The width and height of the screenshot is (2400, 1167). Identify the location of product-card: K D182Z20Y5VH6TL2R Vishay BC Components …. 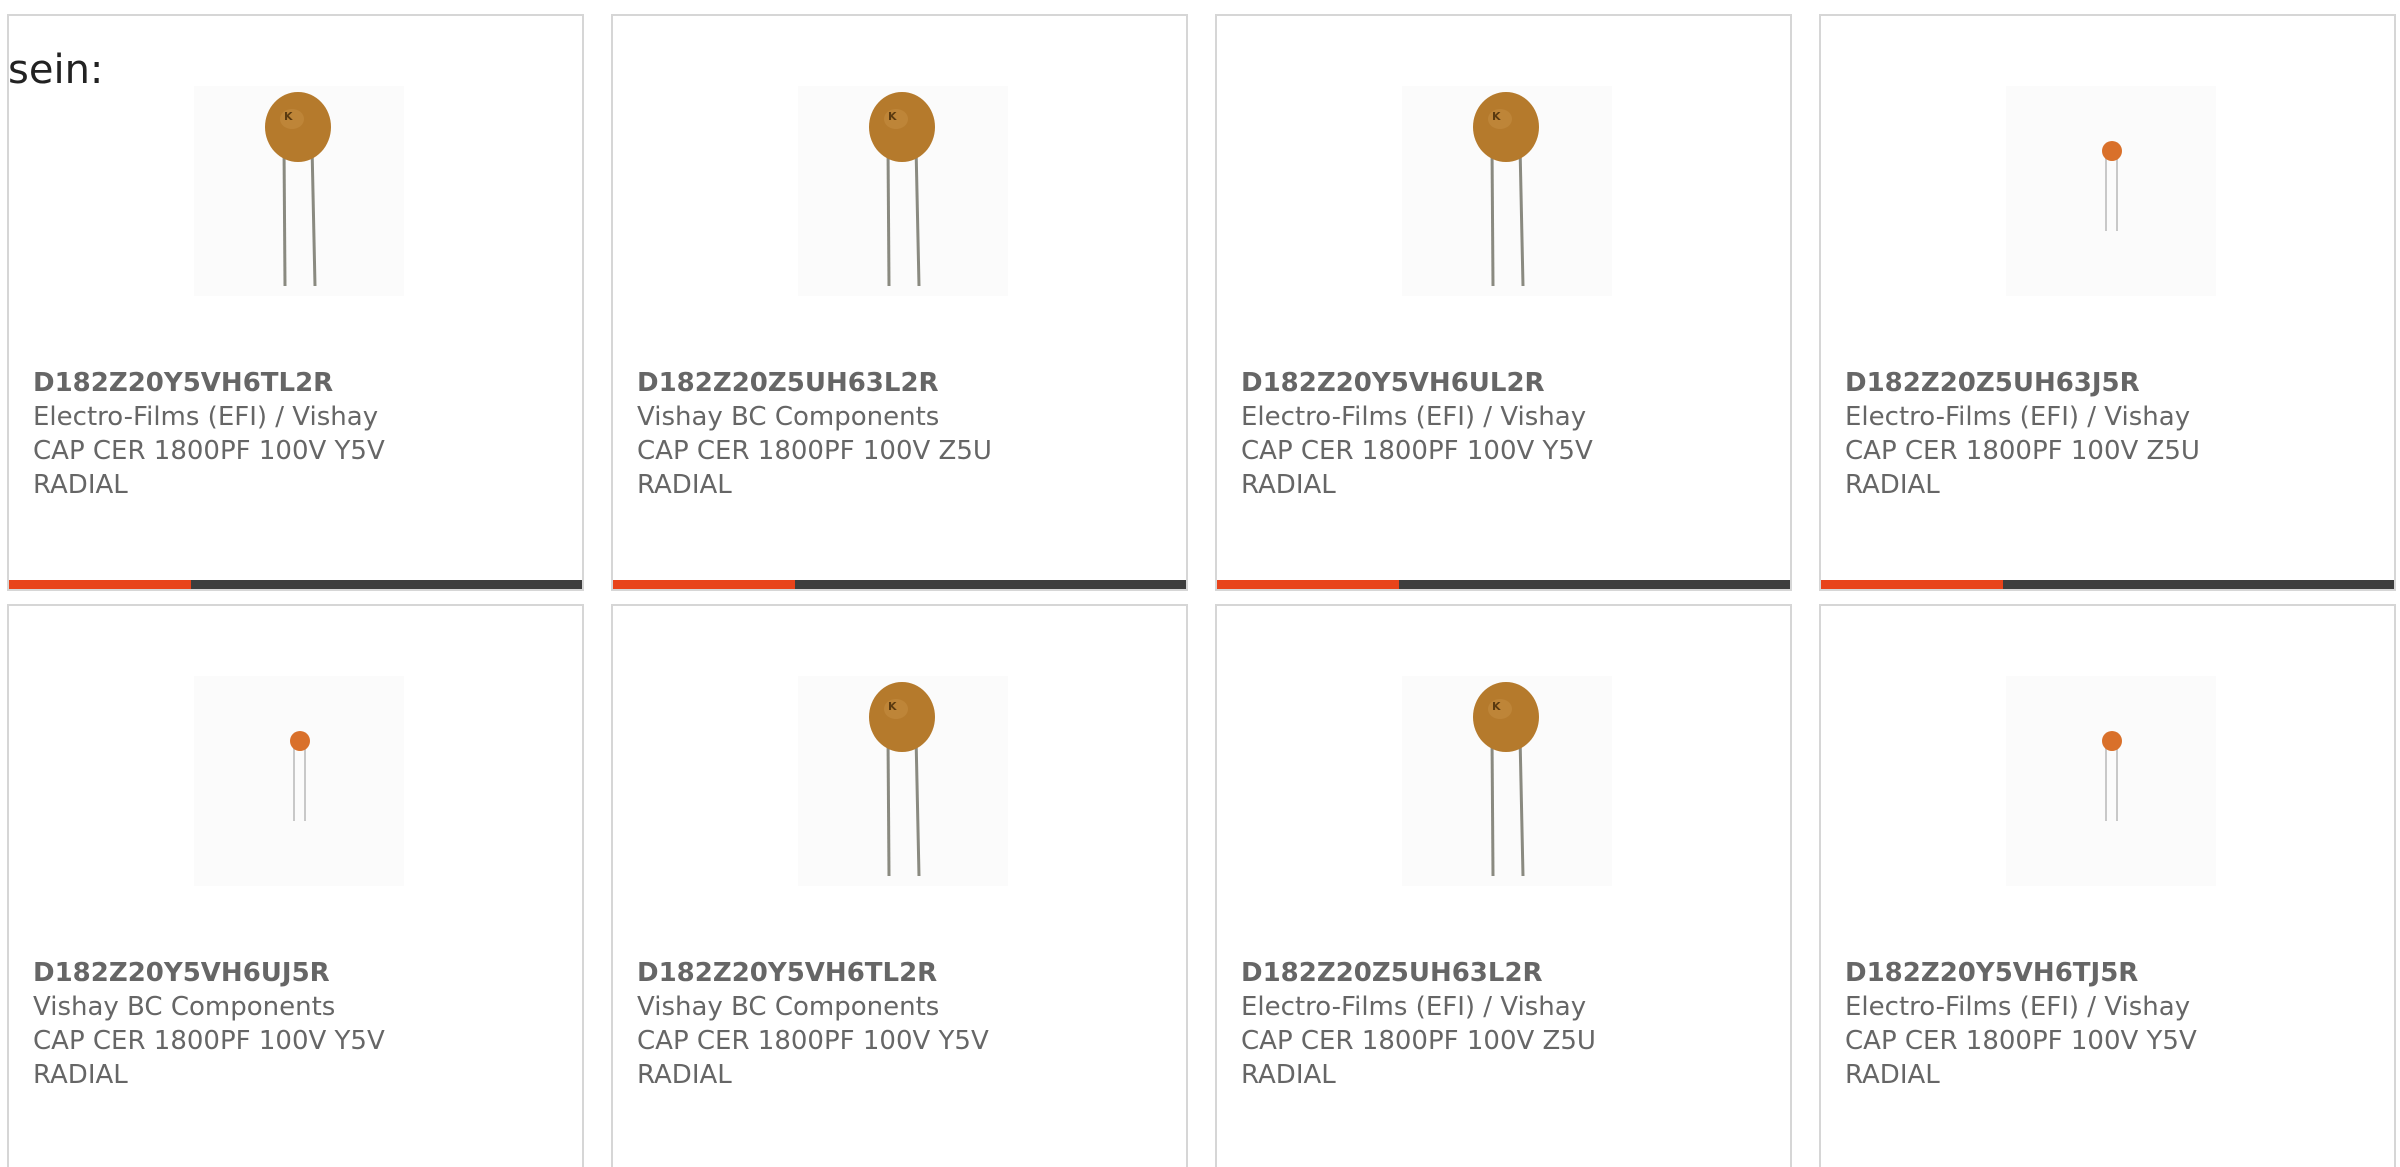
(899, 885).